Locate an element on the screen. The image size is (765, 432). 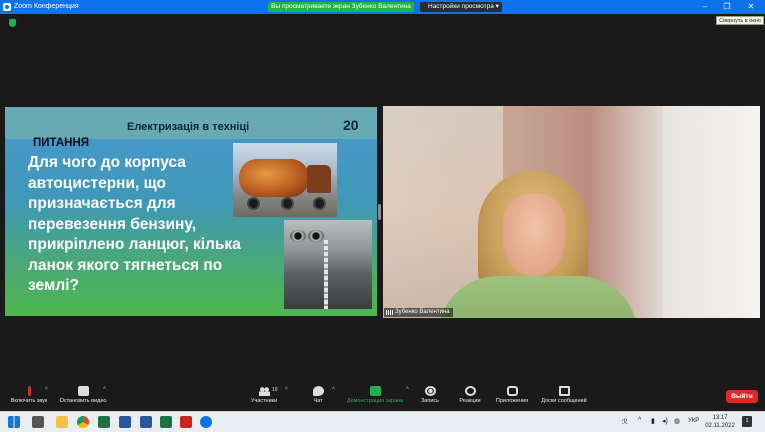
notification-center-icon: 1 is located at coordinates (747, 421).